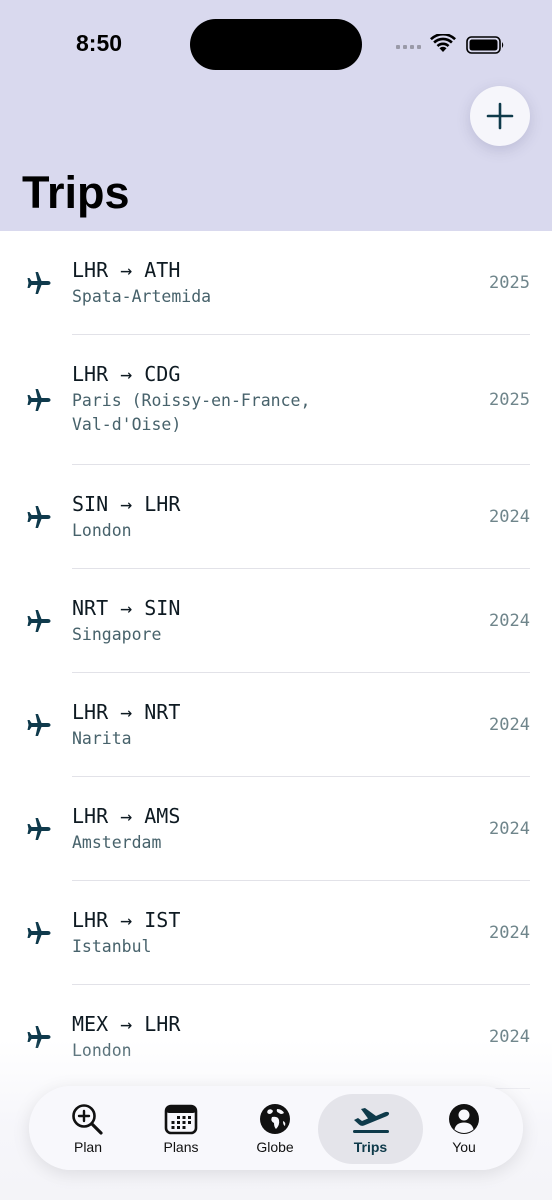 The height and width of the screenshot is (1200, 552). I want to click on trip-route: LHR → CDG, so click(126, 374).